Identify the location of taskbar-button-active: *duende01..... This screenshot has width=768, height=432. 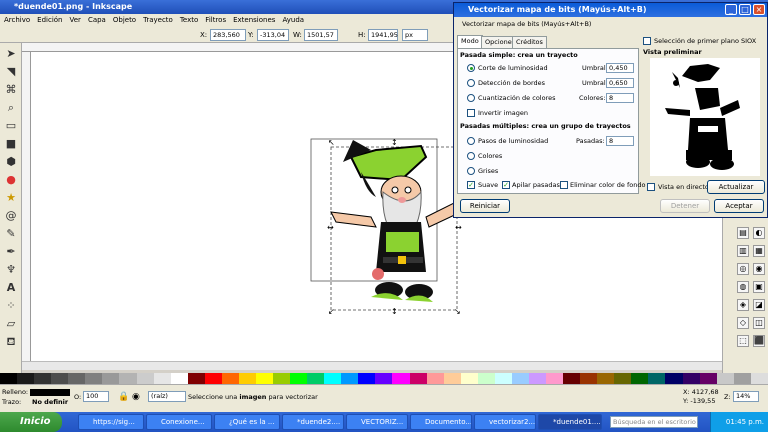
(570, 422).